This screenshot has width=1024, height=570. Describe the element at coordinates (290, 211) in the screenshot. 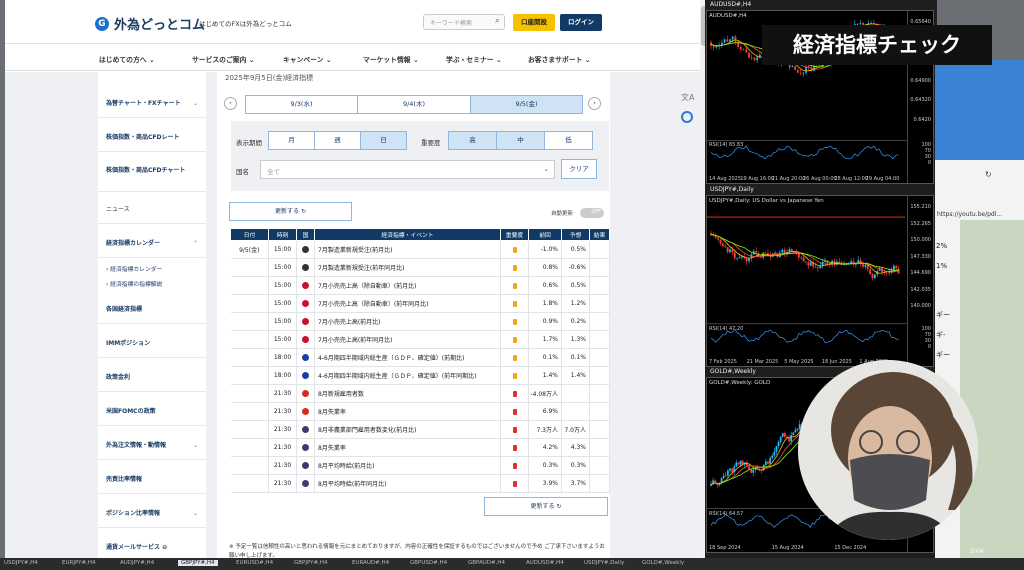

I see `update-button-top: 更新する ↻` at that location.